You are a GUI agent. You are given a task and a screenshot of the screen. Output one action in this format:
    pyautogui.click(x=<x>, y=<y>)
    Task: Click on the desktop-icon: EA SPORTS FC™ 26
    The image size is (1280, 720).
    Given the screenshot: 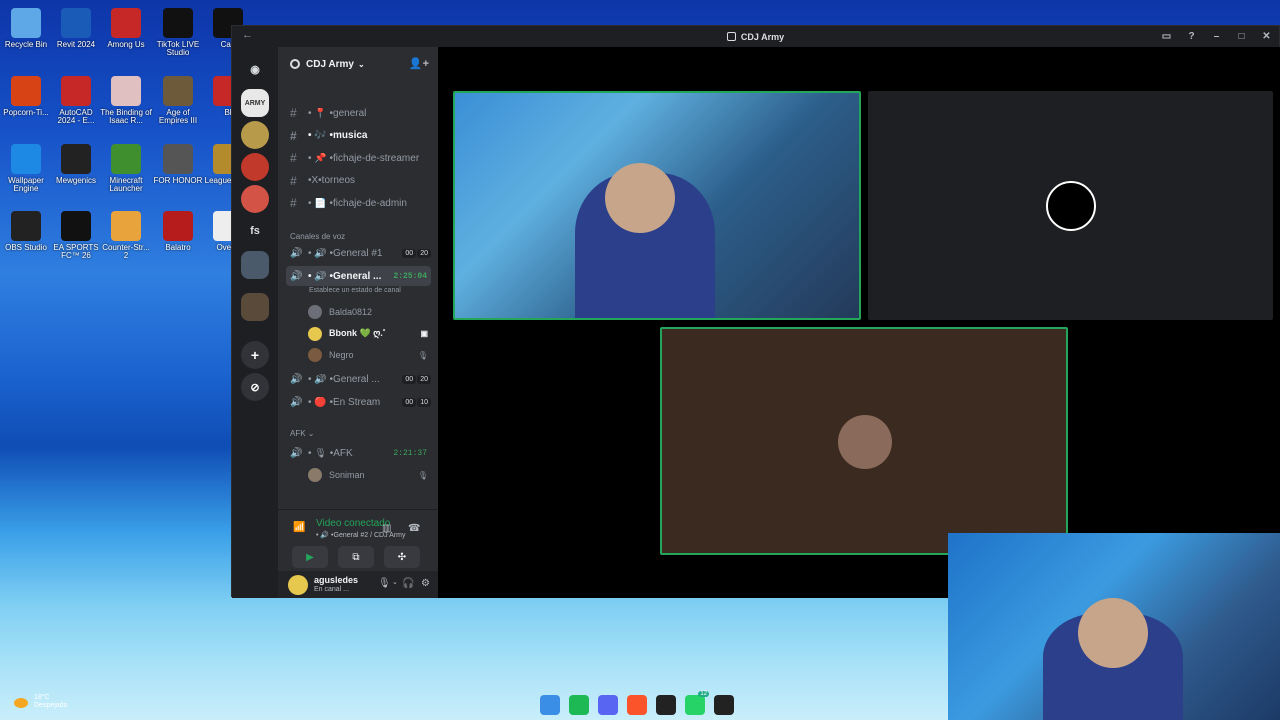 What is the action you would take?
    pyautogui.click(x=76, y=233)
    